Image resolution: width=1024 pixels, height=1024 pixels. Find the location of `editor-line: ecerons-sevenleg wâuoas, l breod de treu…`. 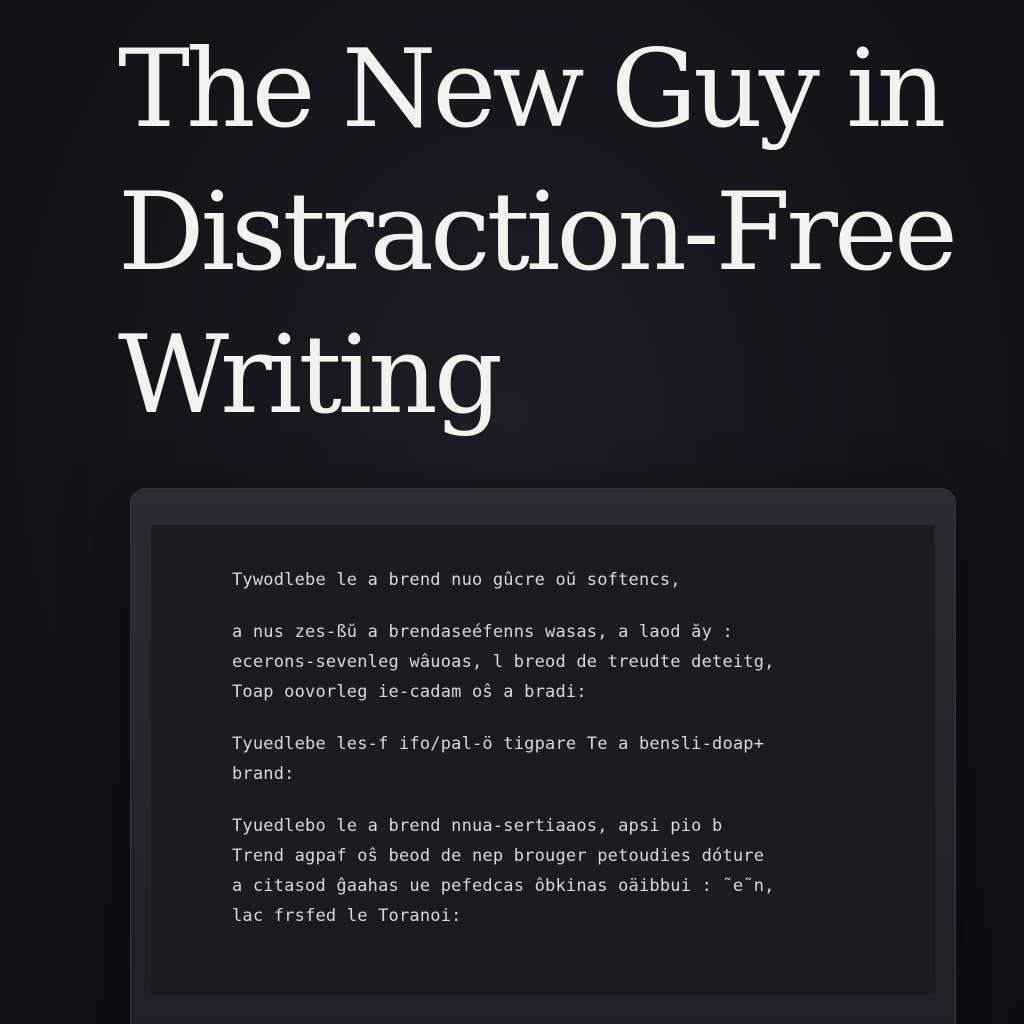

editor-line: ecerons-sevenleg wâuoas, l breod de treu… is located at coordinates (503, 662).